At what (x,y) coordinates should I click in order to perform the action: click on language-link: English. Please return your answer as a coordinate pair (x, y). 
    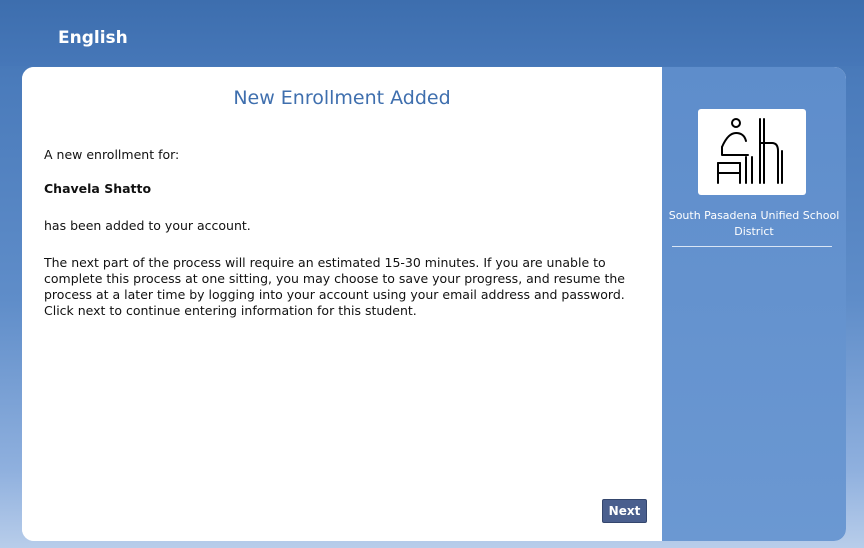
    Looking at the image, I should click on (93, 38).